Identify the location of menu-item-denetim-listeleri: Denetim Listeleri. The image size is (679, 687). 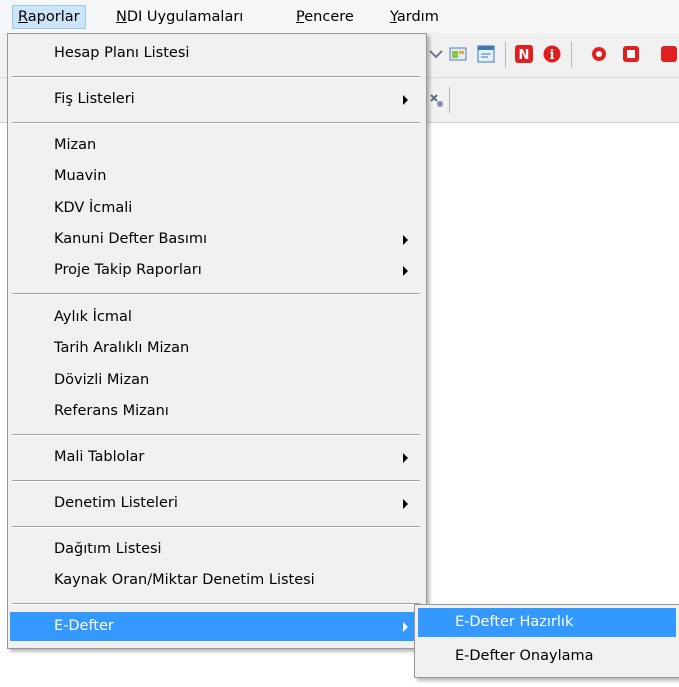
(216, 503).